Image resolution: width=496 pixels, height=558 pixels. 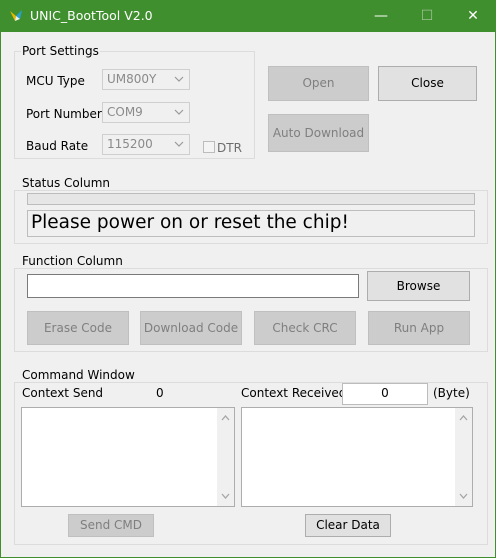 I want to click on context-send-count: 0, so click(x=160, y=393).